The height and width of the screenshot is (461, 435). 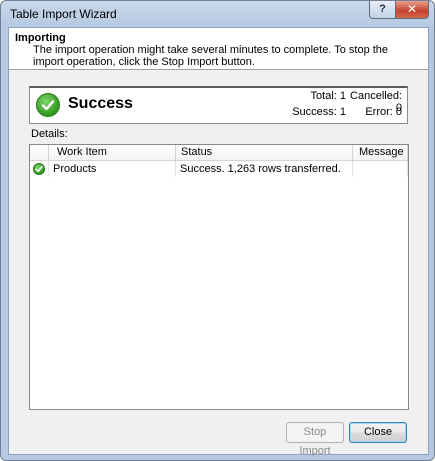 I want to click on status-label: Success, so click(x=100, y=103).